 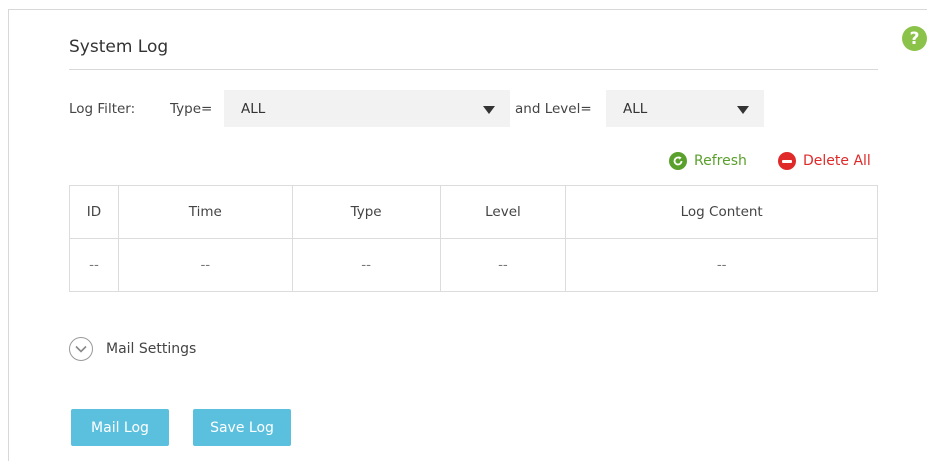 What do you see at coordinates (553, 109) in the screenshot?
I see `level-label: and Level=` at bounding box center [553, 109].